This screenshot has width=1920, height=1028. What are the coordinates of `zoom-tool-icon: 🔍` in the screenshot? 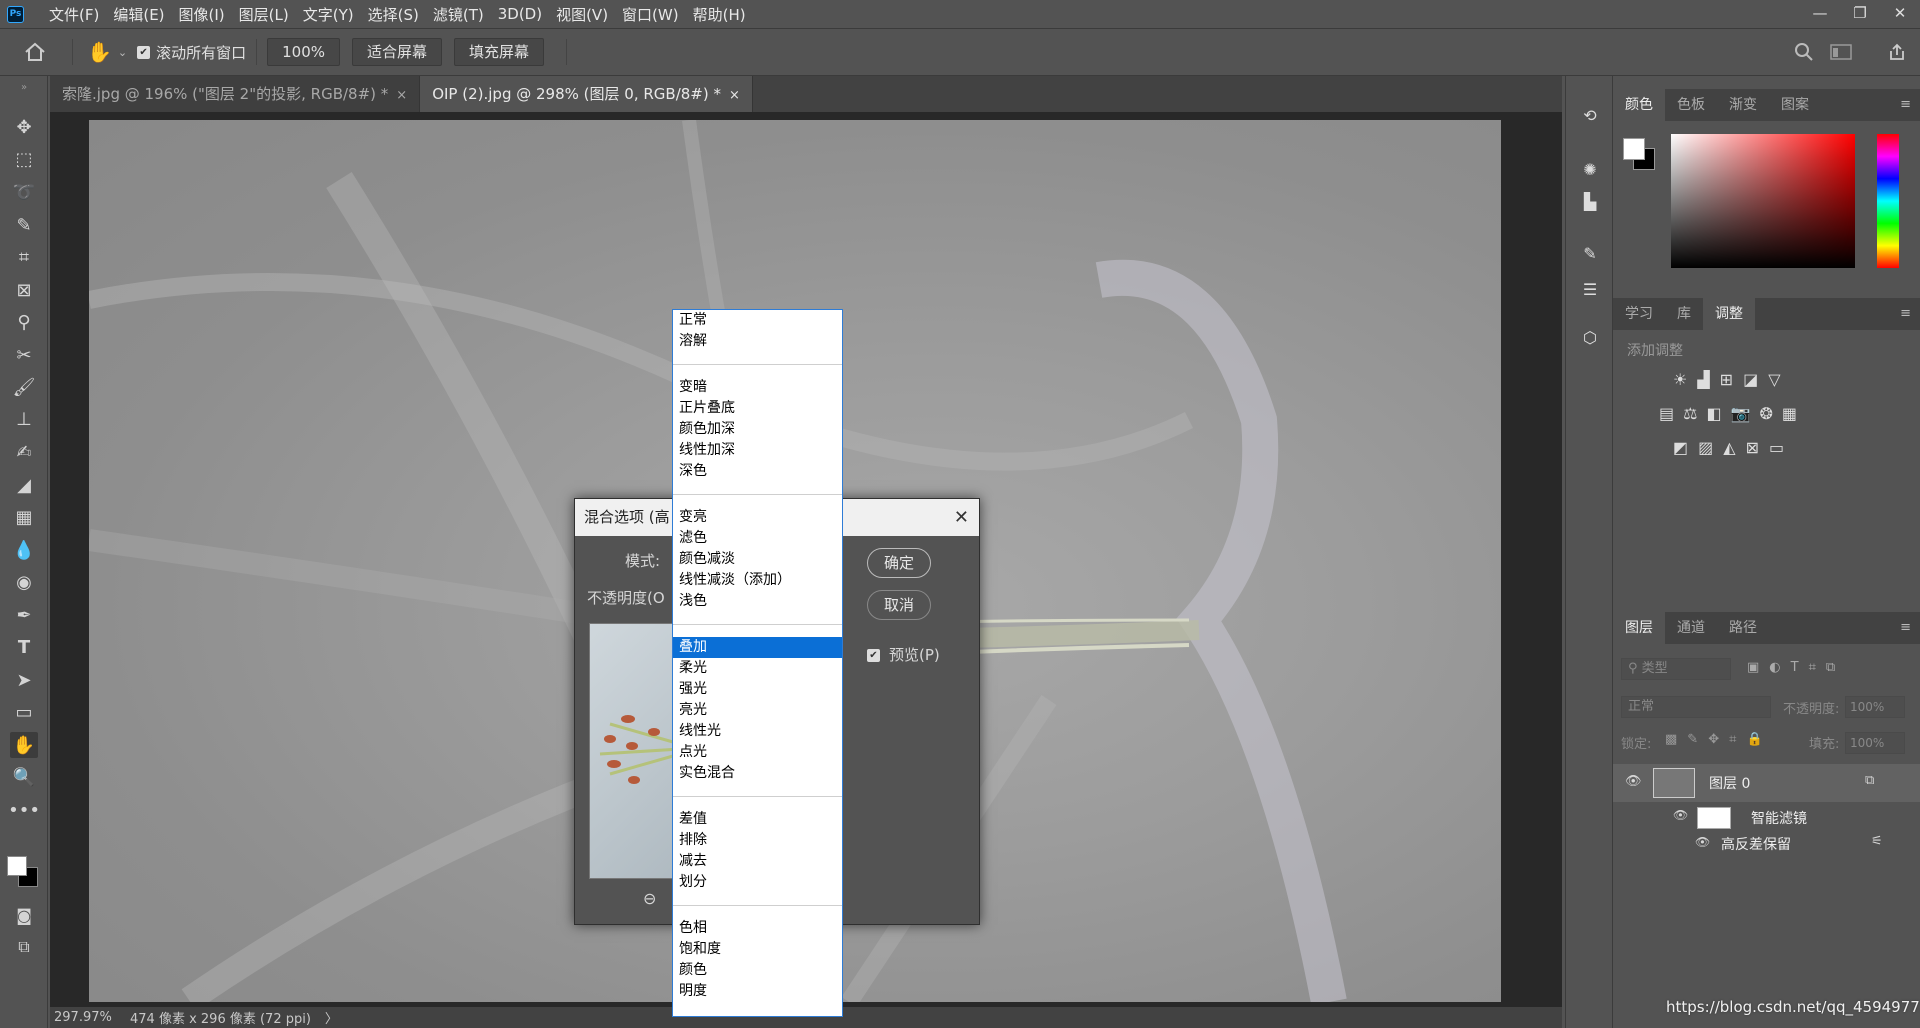 It's located at (24, 777).